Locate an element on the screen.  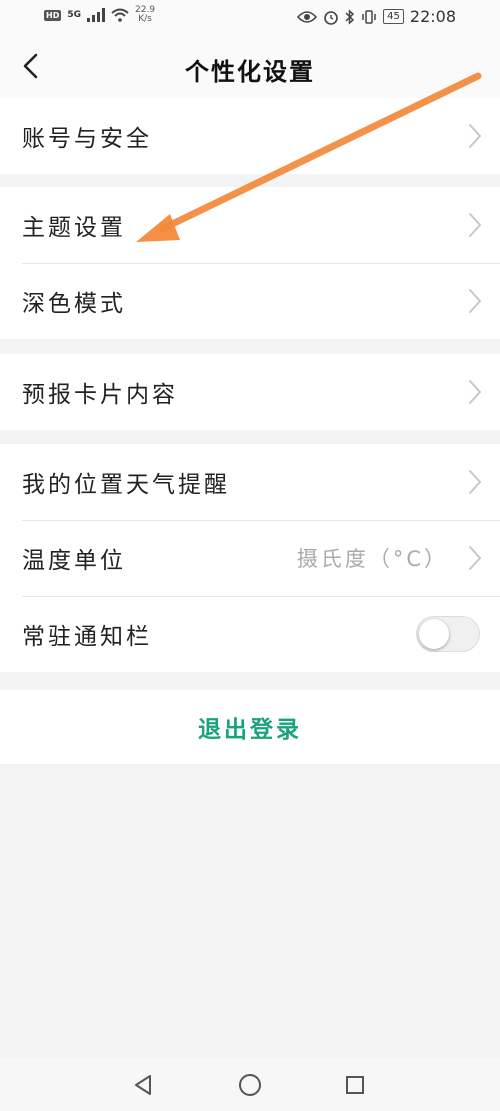
row-label: 账号与安全 is located at coordinates (87, 139).